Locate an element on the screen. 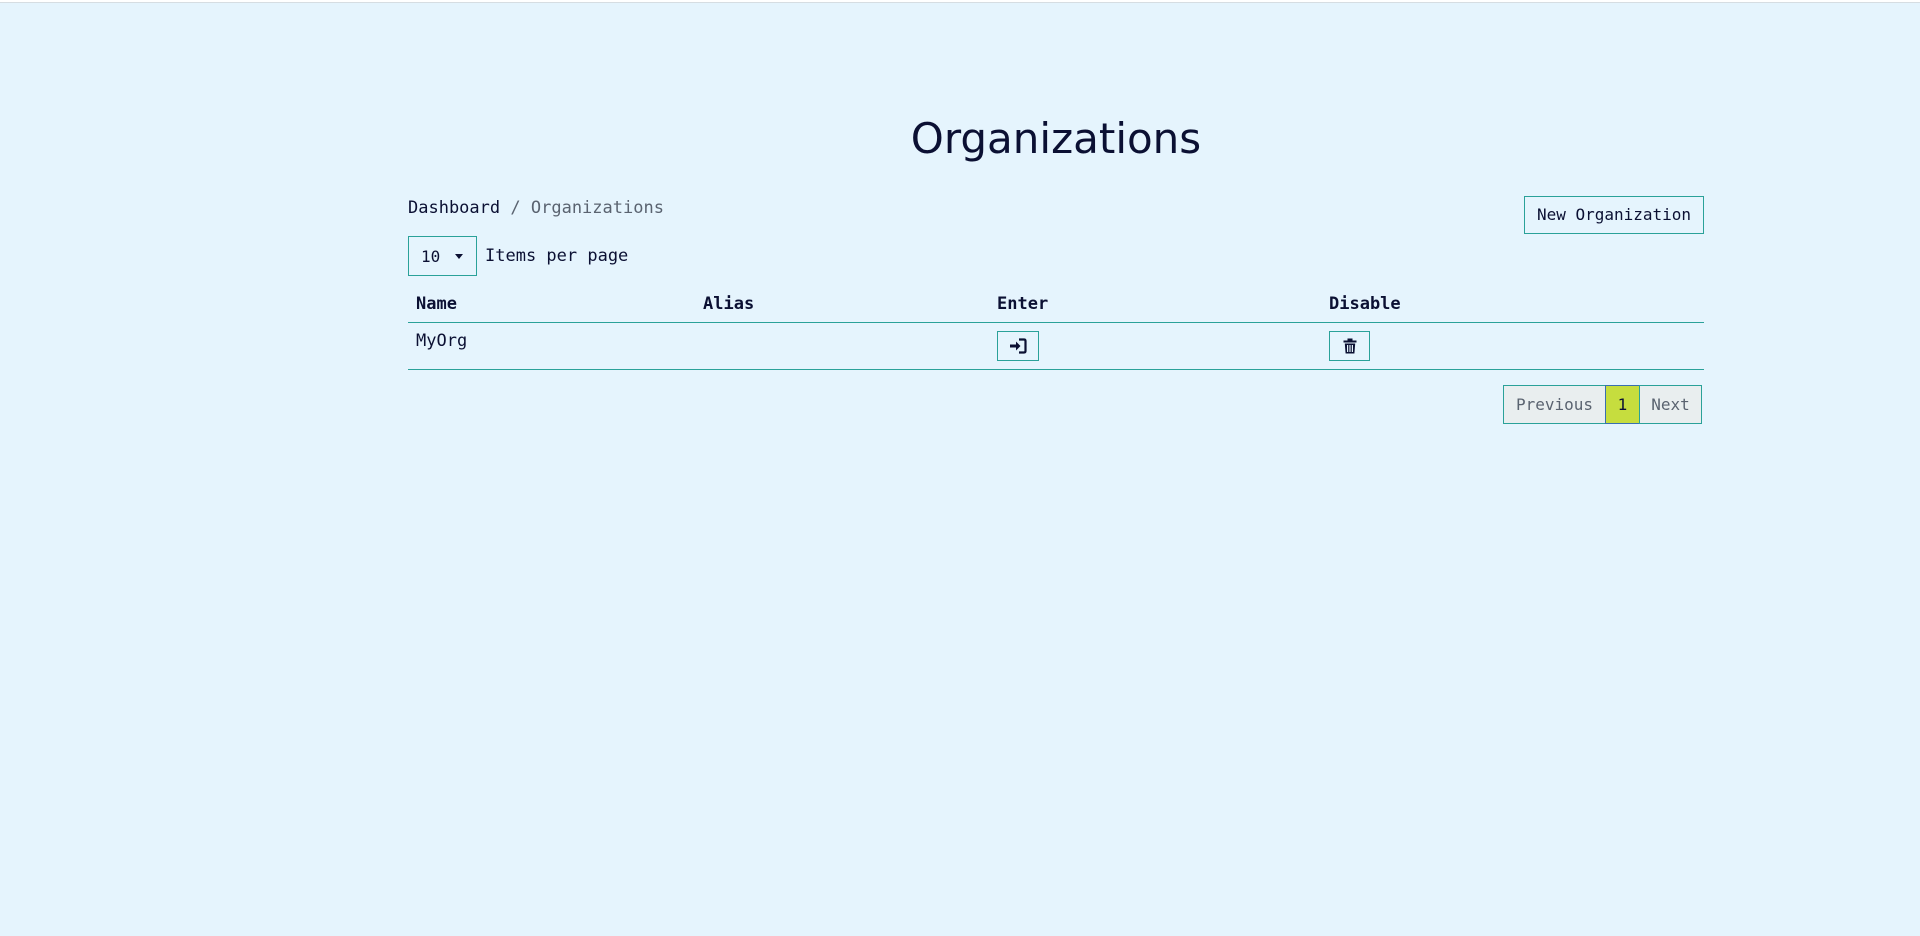 This screenshot has height=936, width=1920. pagination: Previous 1 Next is located at coordinates (1602, 404).